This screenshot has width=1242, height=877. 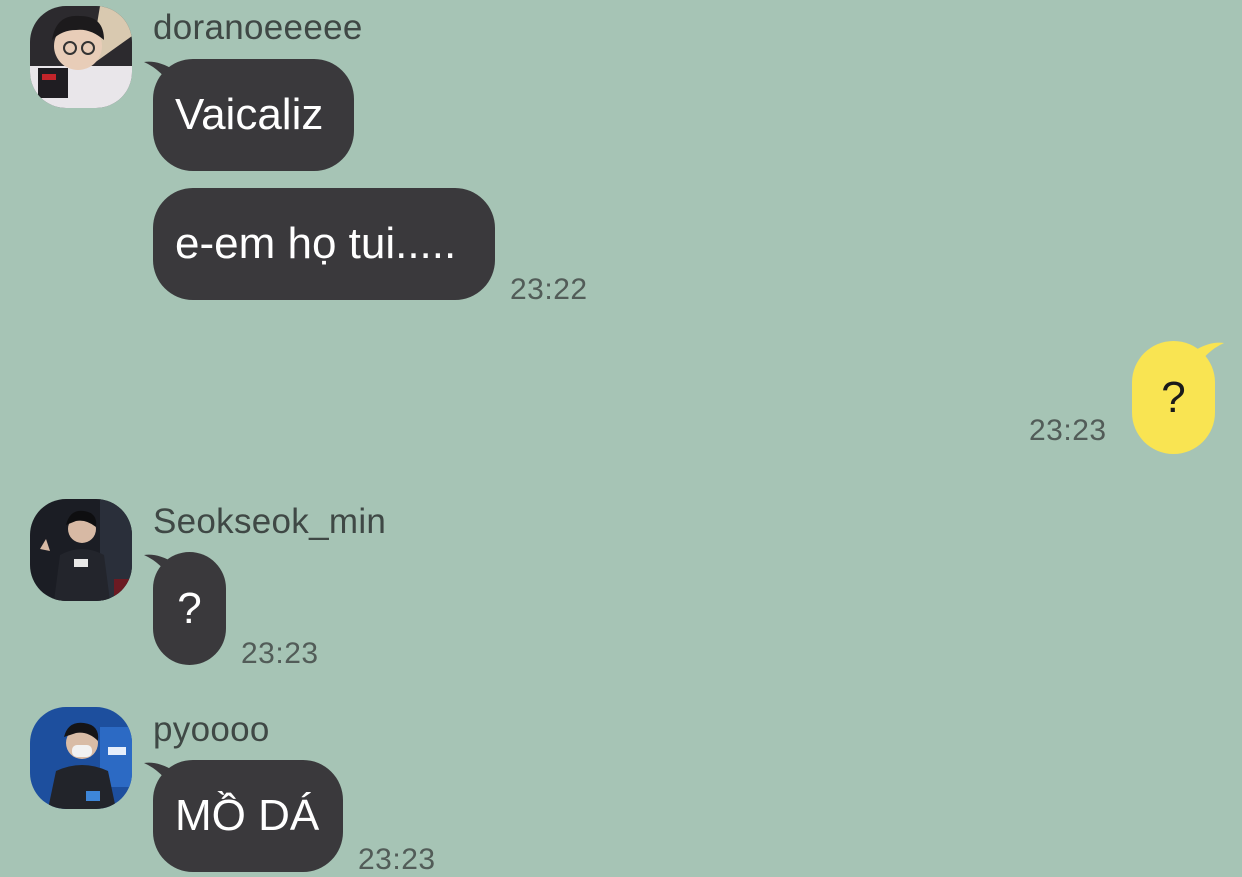 What do you see at coordinates (258, 27) in the screenshot?
I see `sender-name: doranoeeeee` at bounding box center [258, 27].